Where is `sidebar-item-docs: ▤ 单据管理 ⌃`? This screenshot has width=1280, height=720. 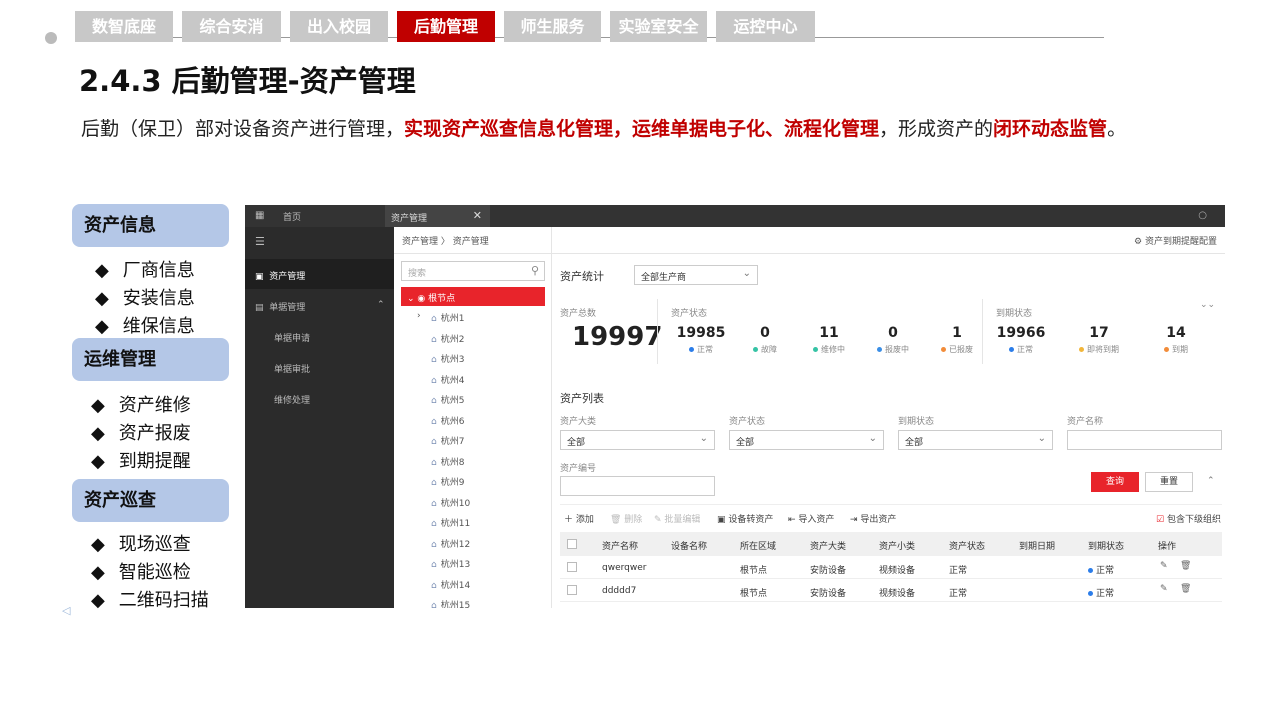 sidebar-item-docs: ▤ 单据管理 ⌃ is located at coordinates (320, 306).